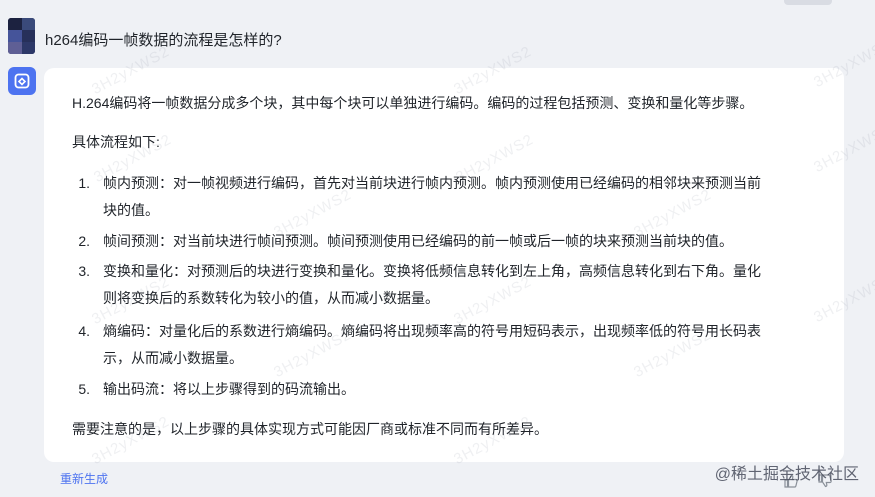 The image size is (875, 497). I want to click on step-number: 1., so click(84, 183).